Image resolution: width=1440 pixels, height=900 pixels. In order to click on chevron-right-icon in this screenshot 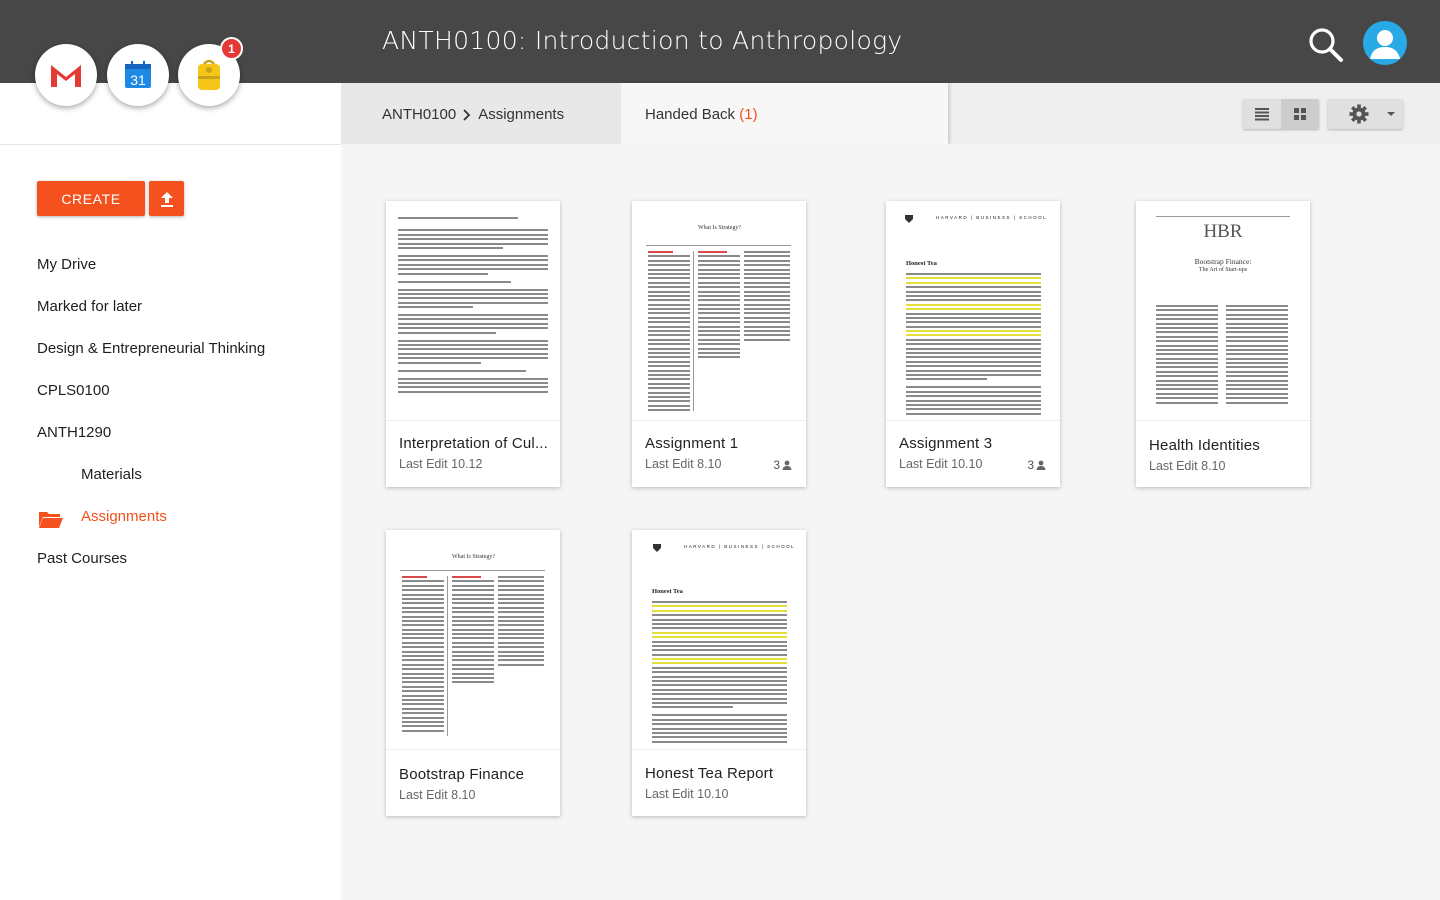, I will do `click(467, 114)`.